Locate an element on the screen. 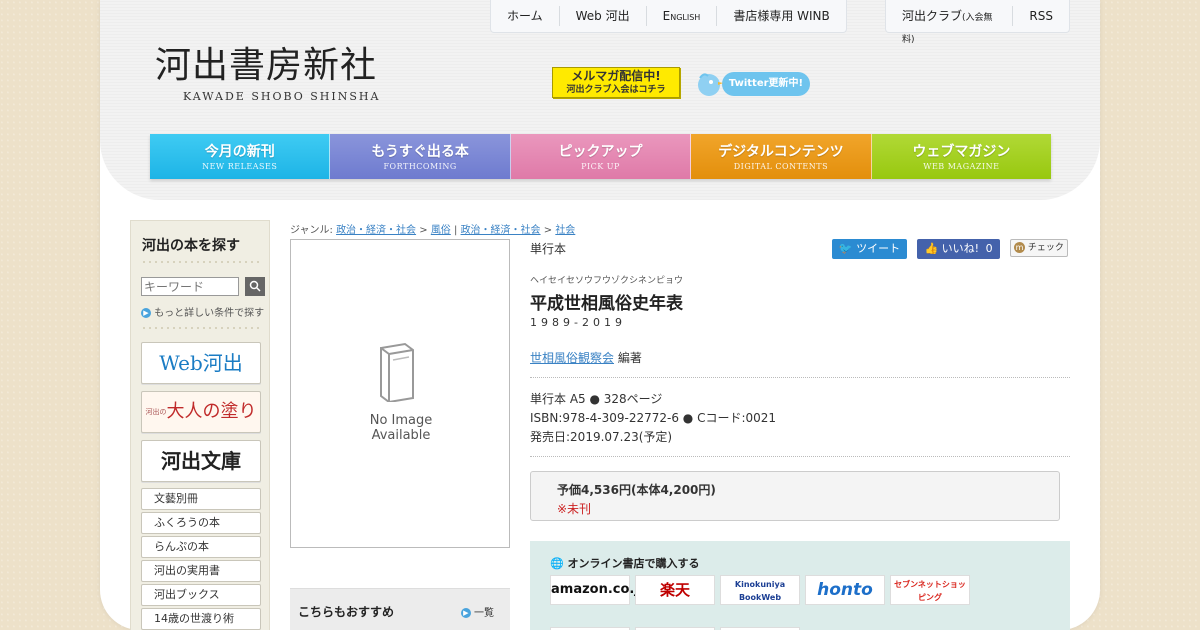 The width and height of the screenshot is (1200, 630). no-image-text: No Image Available is located at coordinates (401, 428).